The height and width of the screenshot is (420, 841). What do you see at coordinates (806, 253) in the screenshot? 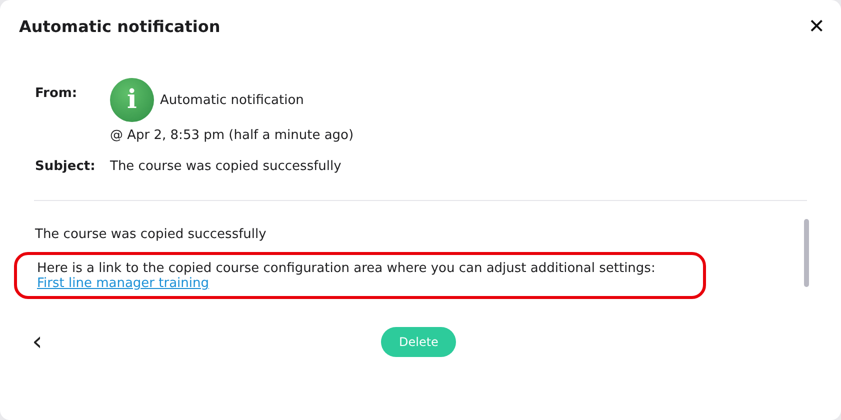
I see `scrollbar-thumb` at bounding box center [806, 253].